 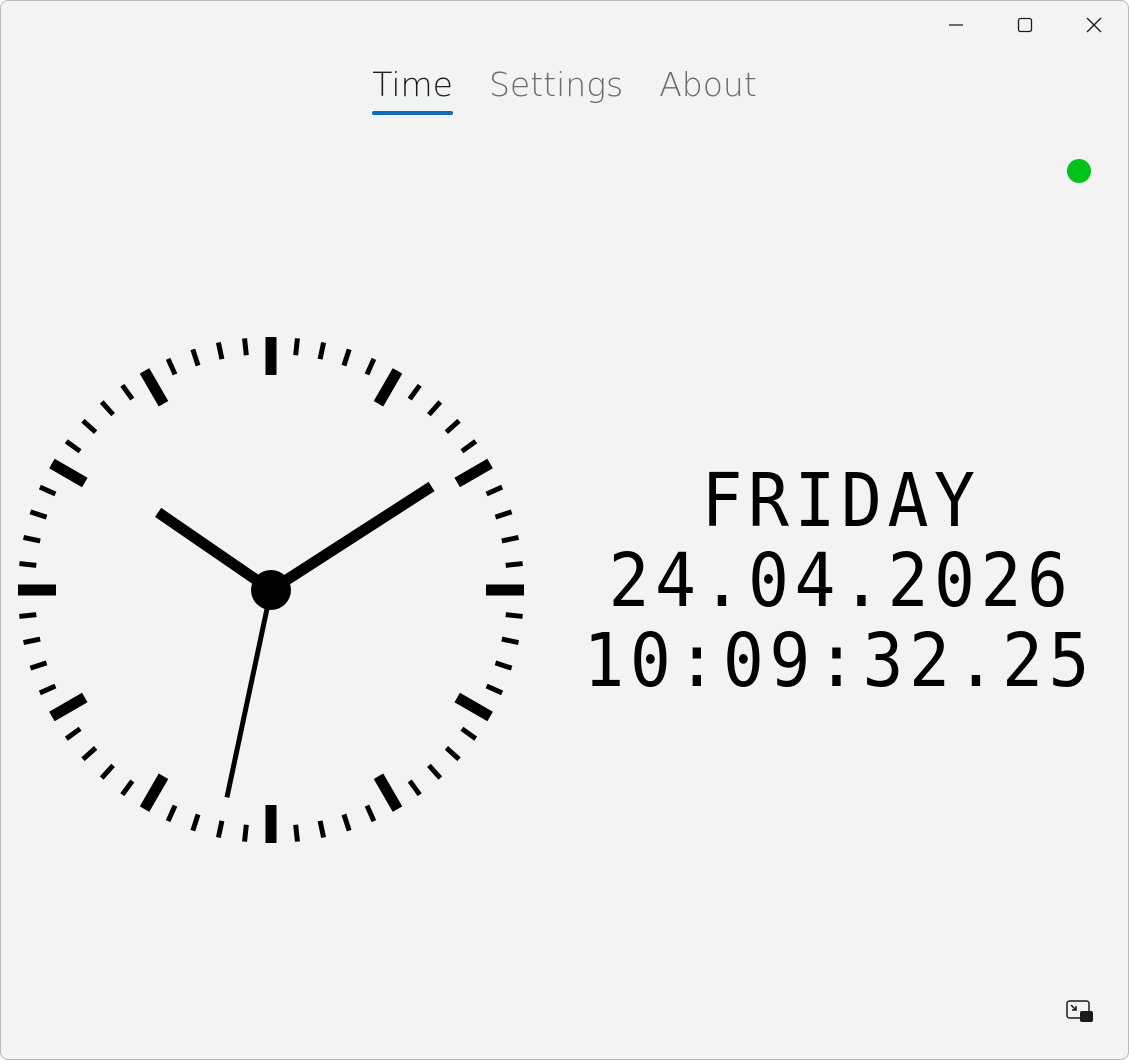 What do you see at coordinates (249, 693) in the screenshot?
I see `second-hand` at bounding box center [249, 693].